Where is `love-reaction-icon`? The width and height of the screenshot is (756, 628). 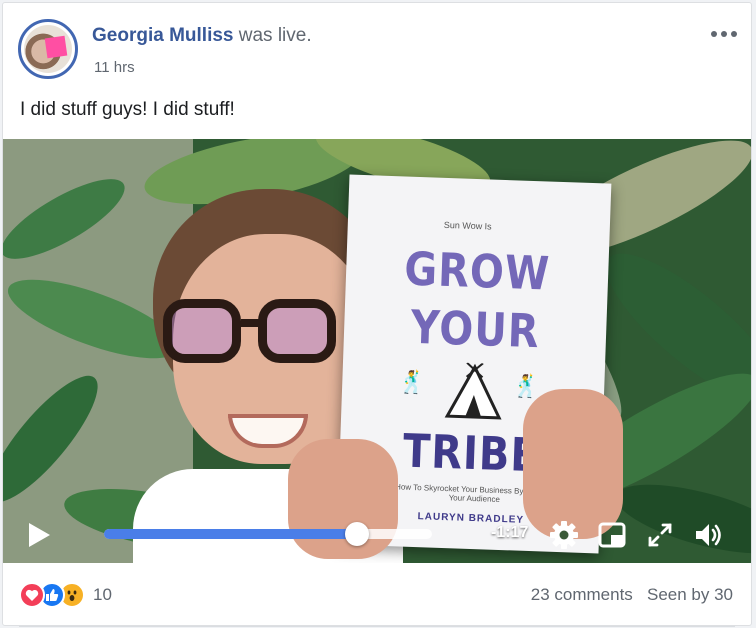
love-reaction-icon is located at coordinates (32, 595).